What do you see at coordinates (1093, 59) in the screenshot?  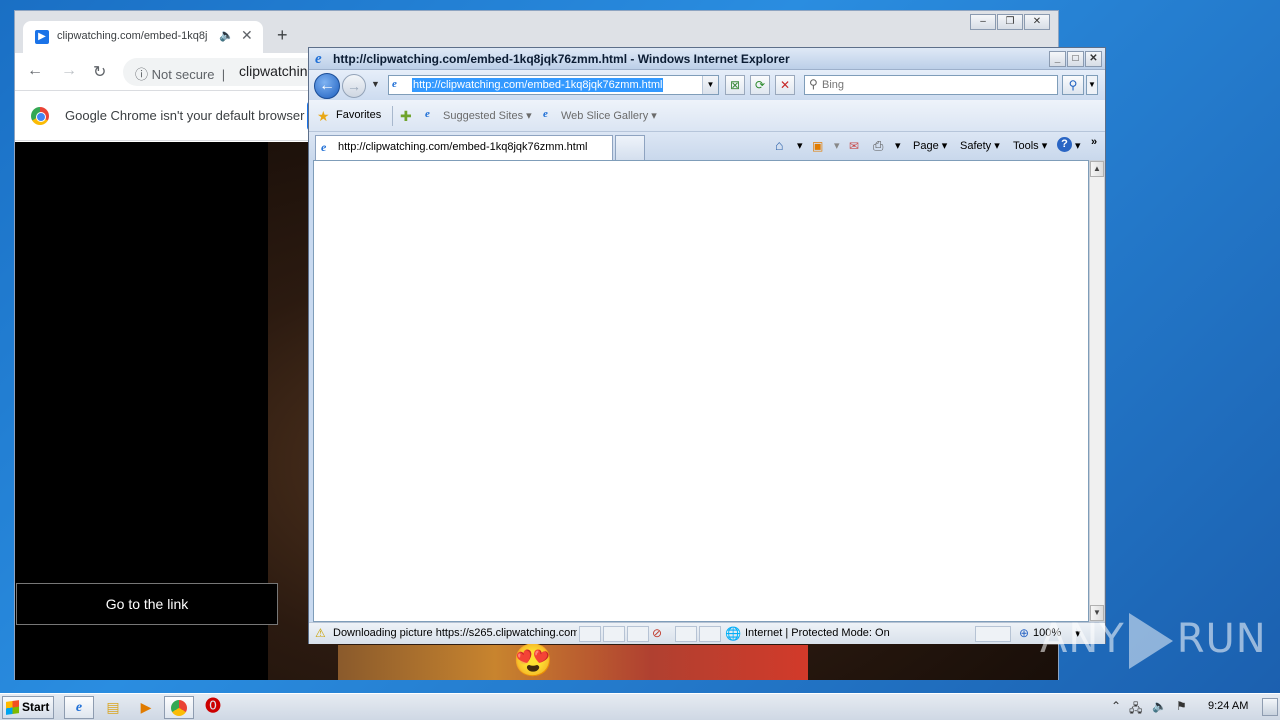 I see `ie-close-button: ✕` at bounding box center [1093, 59].